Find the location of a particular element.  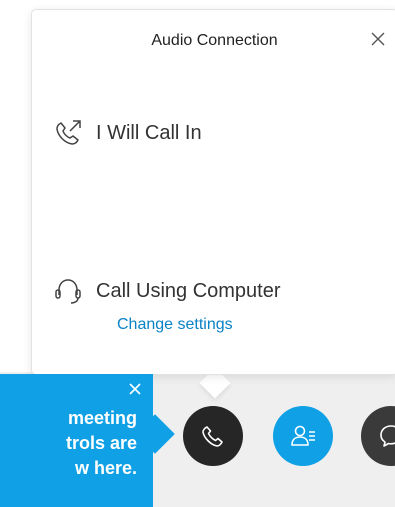

phone-icon is located at coordinates (212, 436).